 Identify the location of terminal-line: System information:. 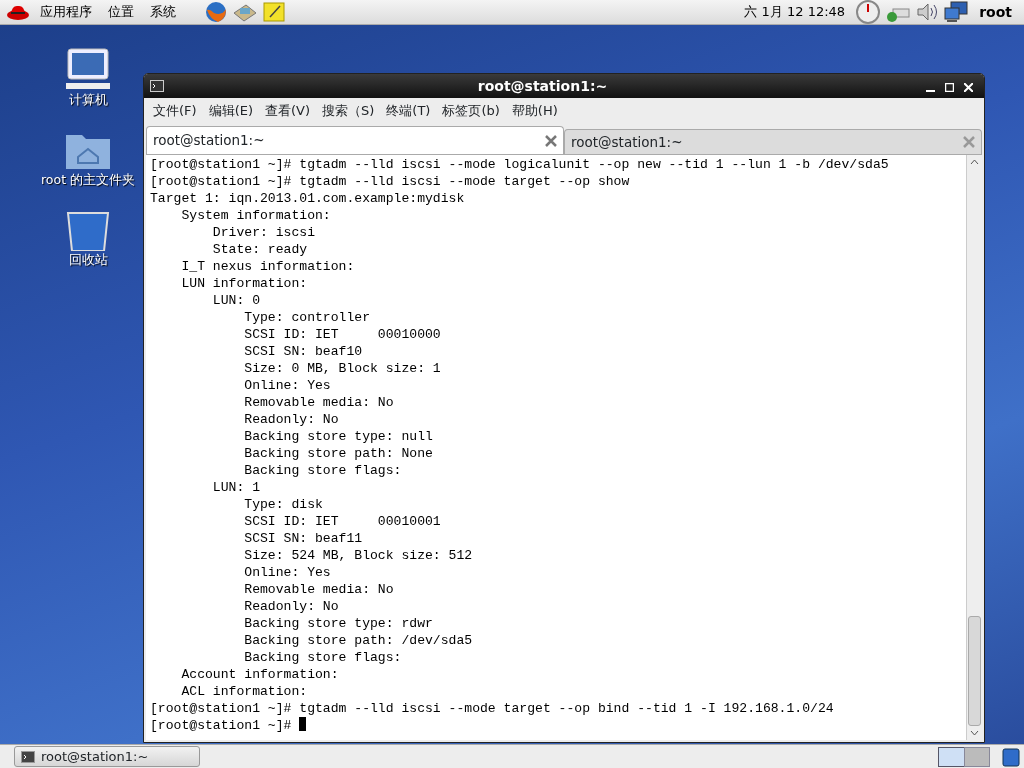
(256, 215).